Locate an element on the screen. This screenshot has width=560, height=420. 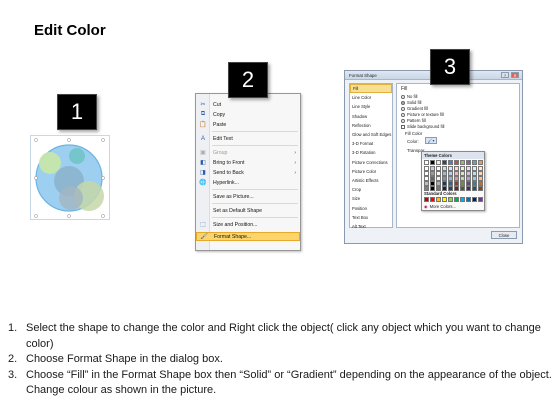
category-glow: Glow and Soft Edges is located at coordinates (371, 134).